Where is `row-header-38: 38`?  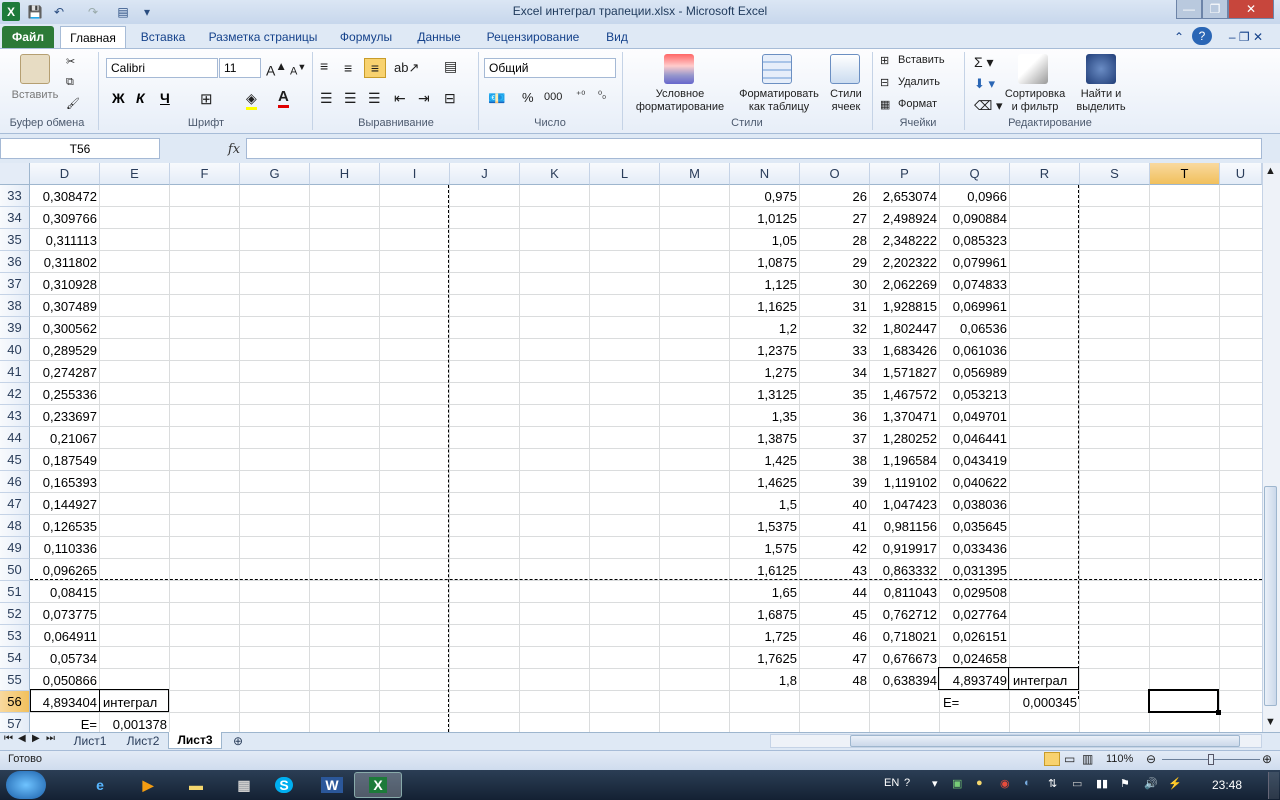
row-header-38: 38 is located at coordinates (15, 306).